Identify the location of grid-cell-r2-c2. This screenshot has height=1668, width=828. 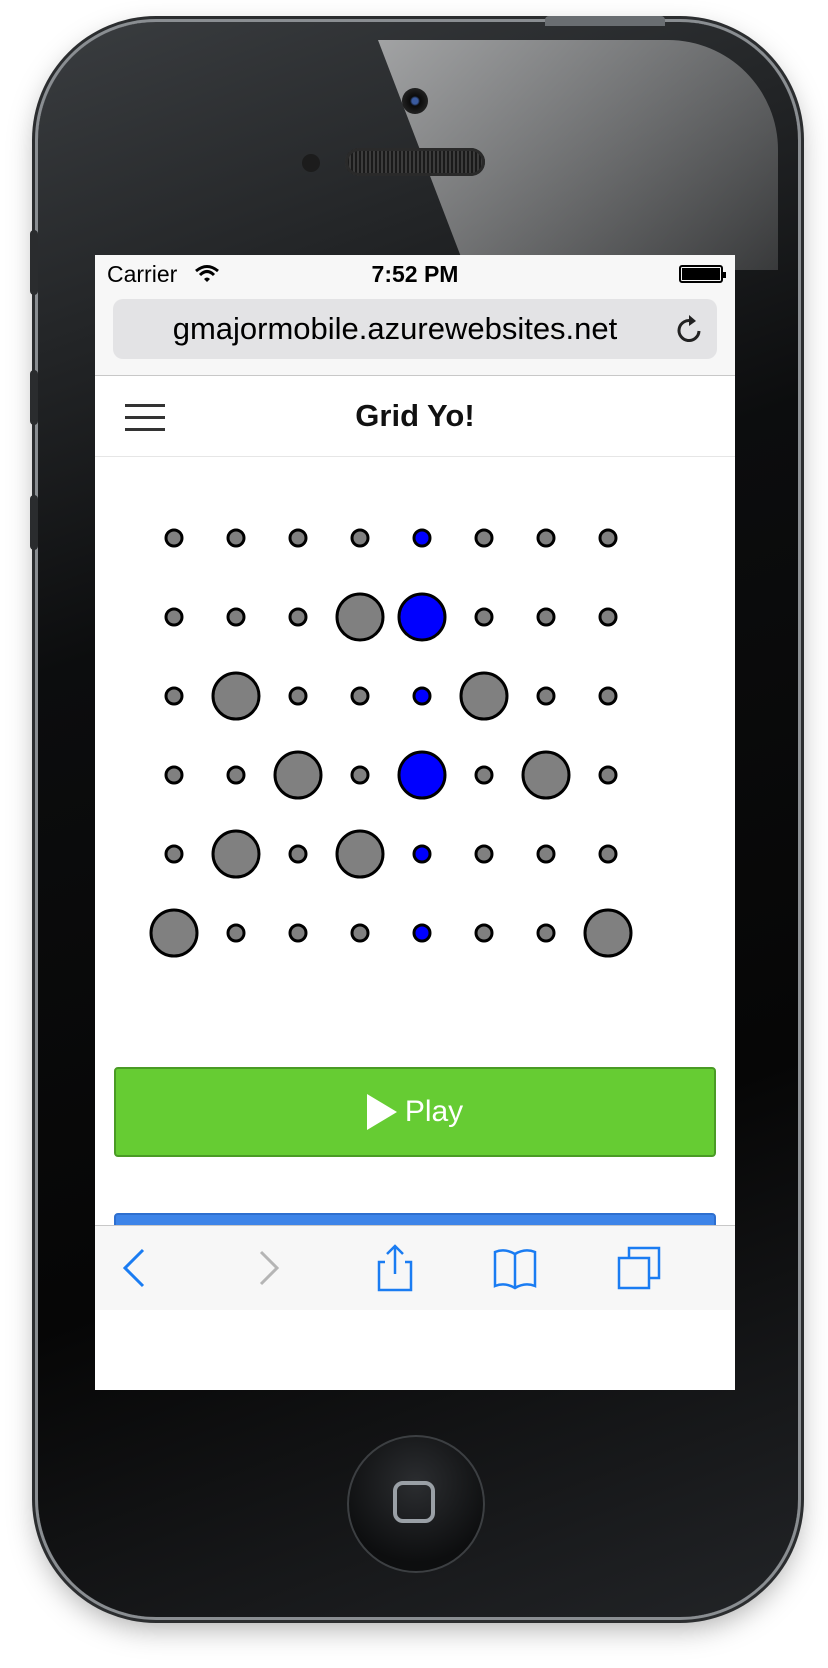
(236, 617).